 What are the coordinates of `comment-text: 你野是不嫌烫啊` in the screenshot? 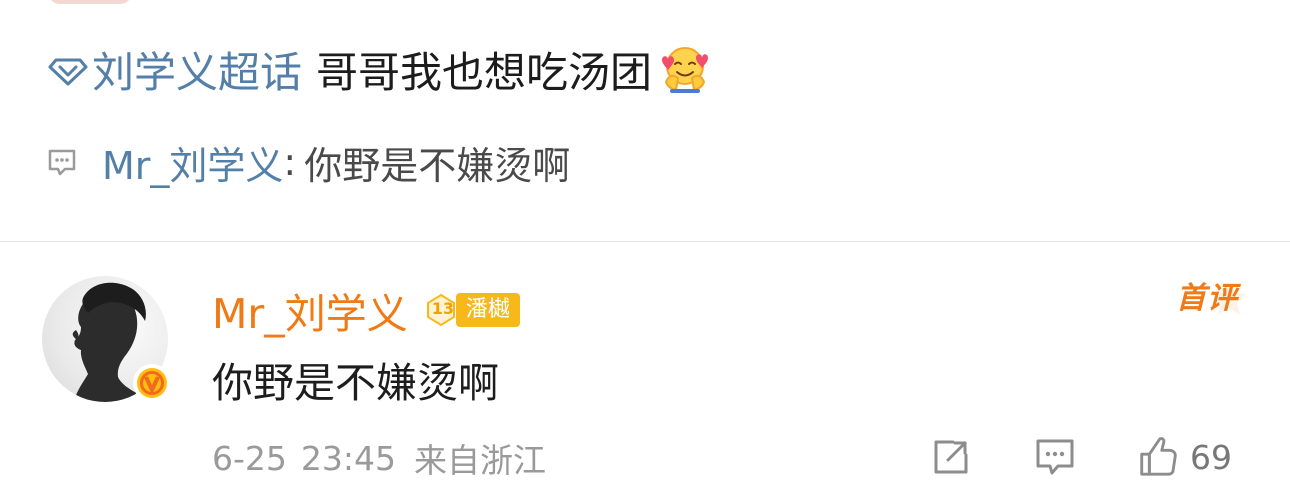 It's located at (355, 383).